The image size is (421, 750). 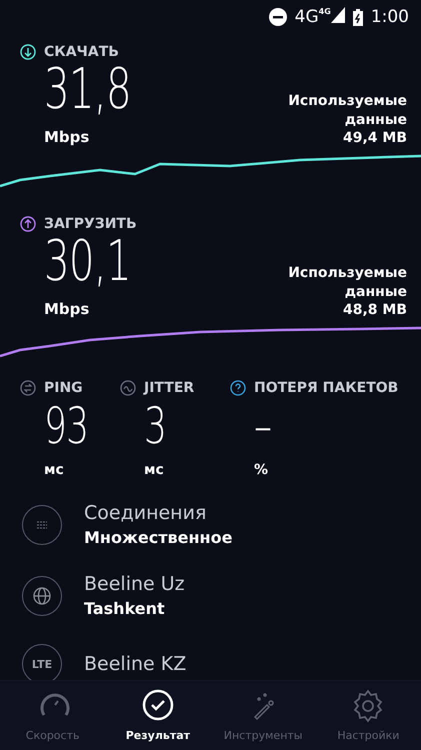 What do you see at coordinates (125, 608) in the screenshot?
I see `detail-subtitle: Tashkent` at bounding box center [125, 608].